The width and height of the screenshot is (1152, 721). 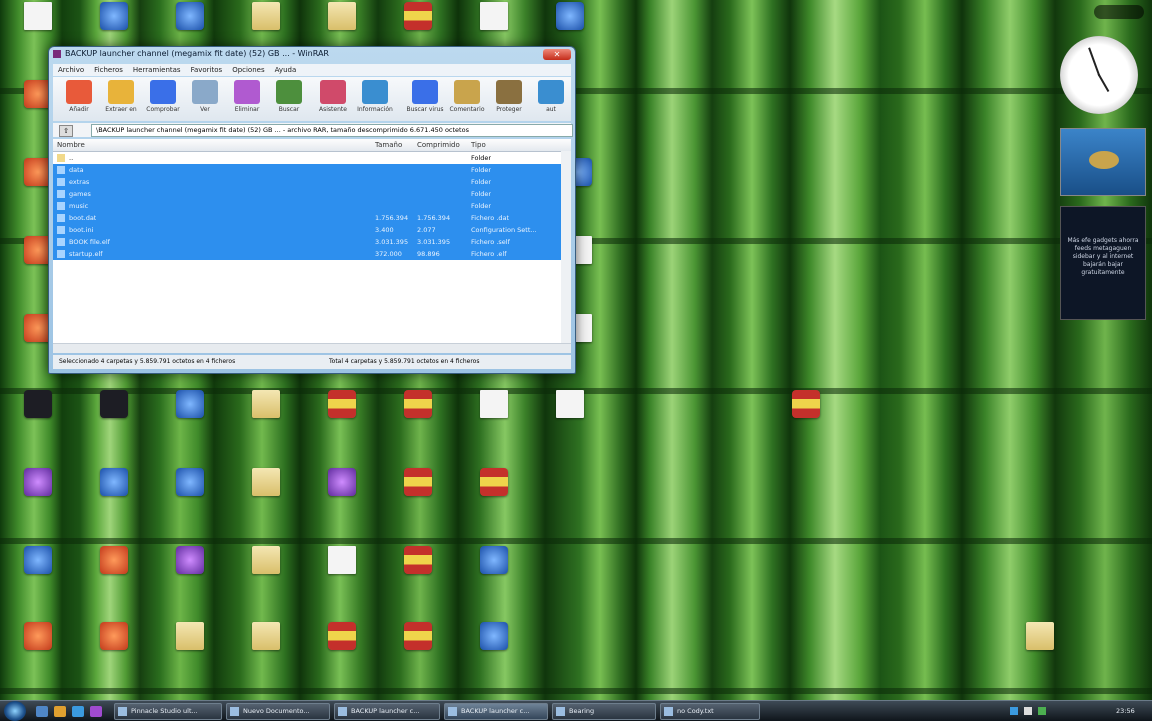 What do you see at coordinates (66, 131) in the screenshot?
I see `up-folder-button: ⇧` at bounding box center [66, 131].